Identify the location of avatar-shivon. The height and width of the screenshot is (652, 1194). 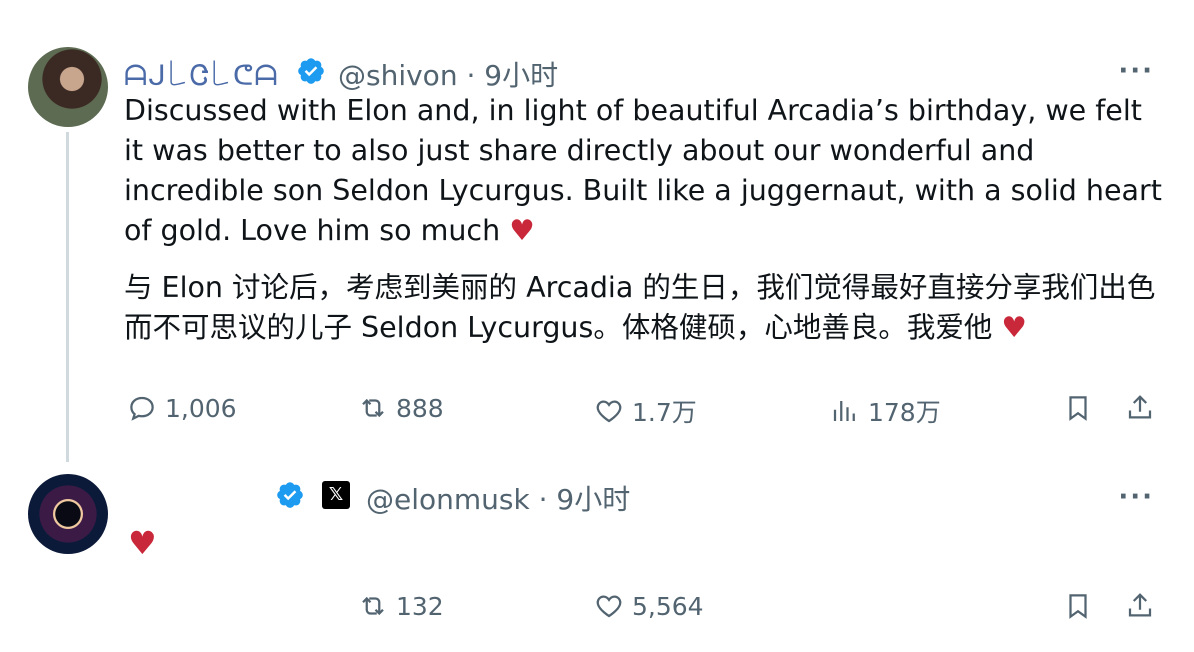
(68, 87).